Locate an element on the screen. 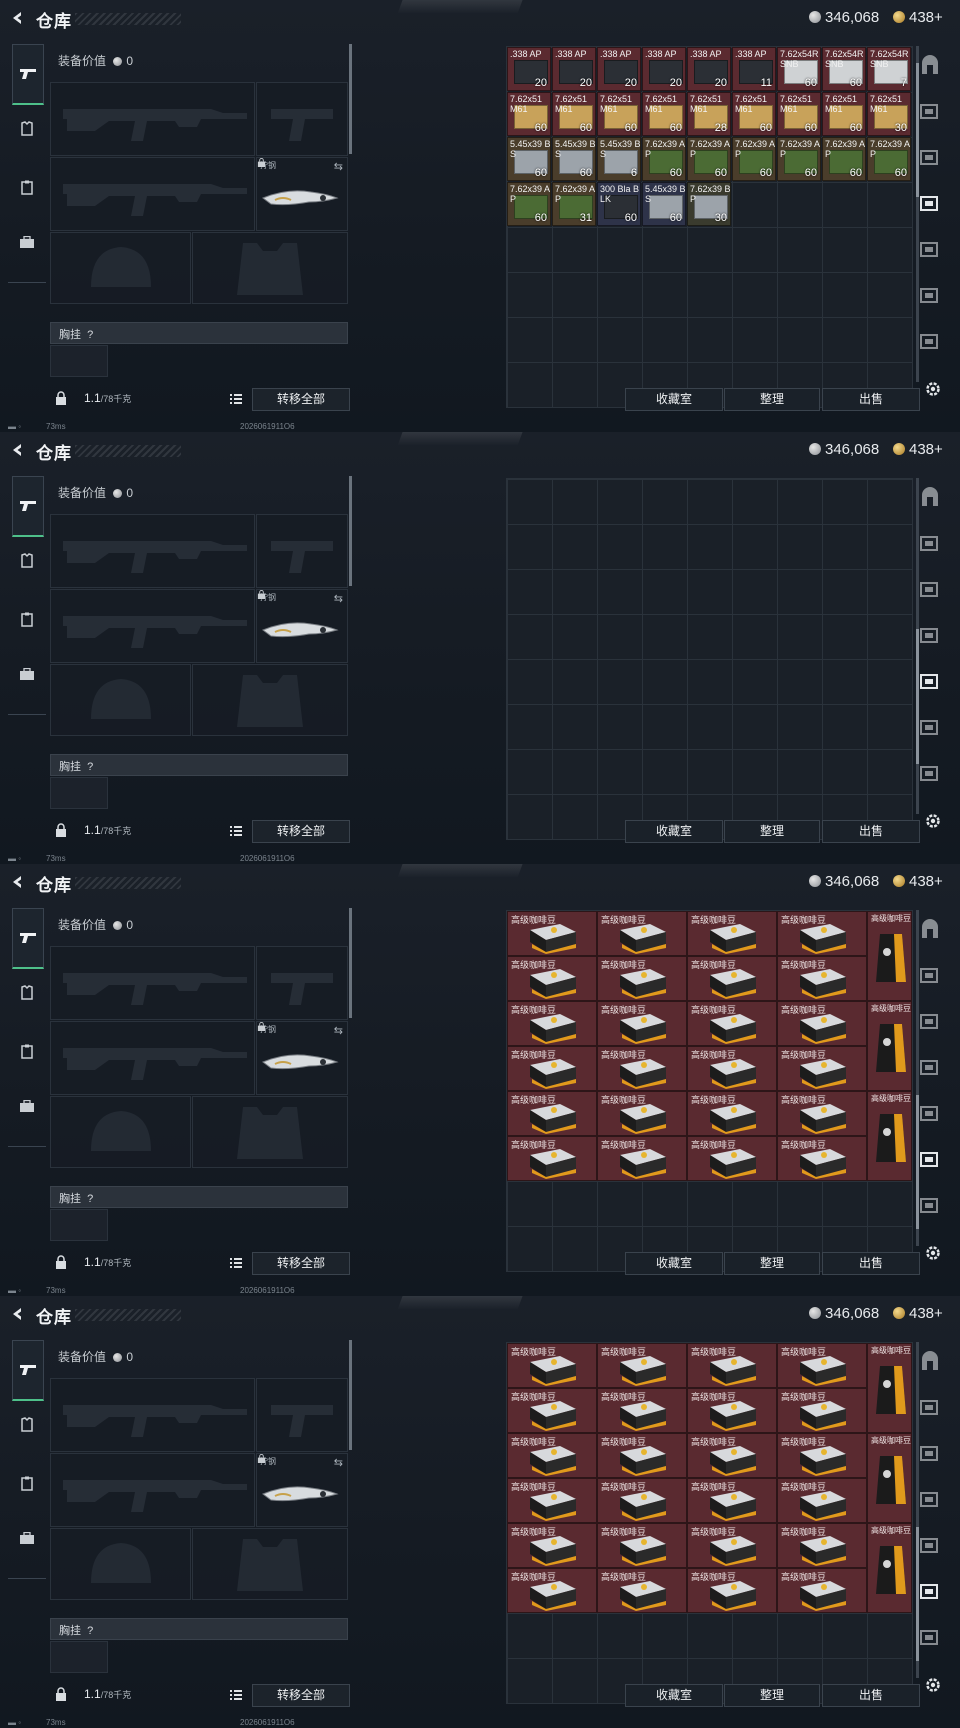 Image resolution: width=960 pixels, height=1728 pixels. inventory-item: 7.62x39 AP 31 is located at coordinates (574, 204).